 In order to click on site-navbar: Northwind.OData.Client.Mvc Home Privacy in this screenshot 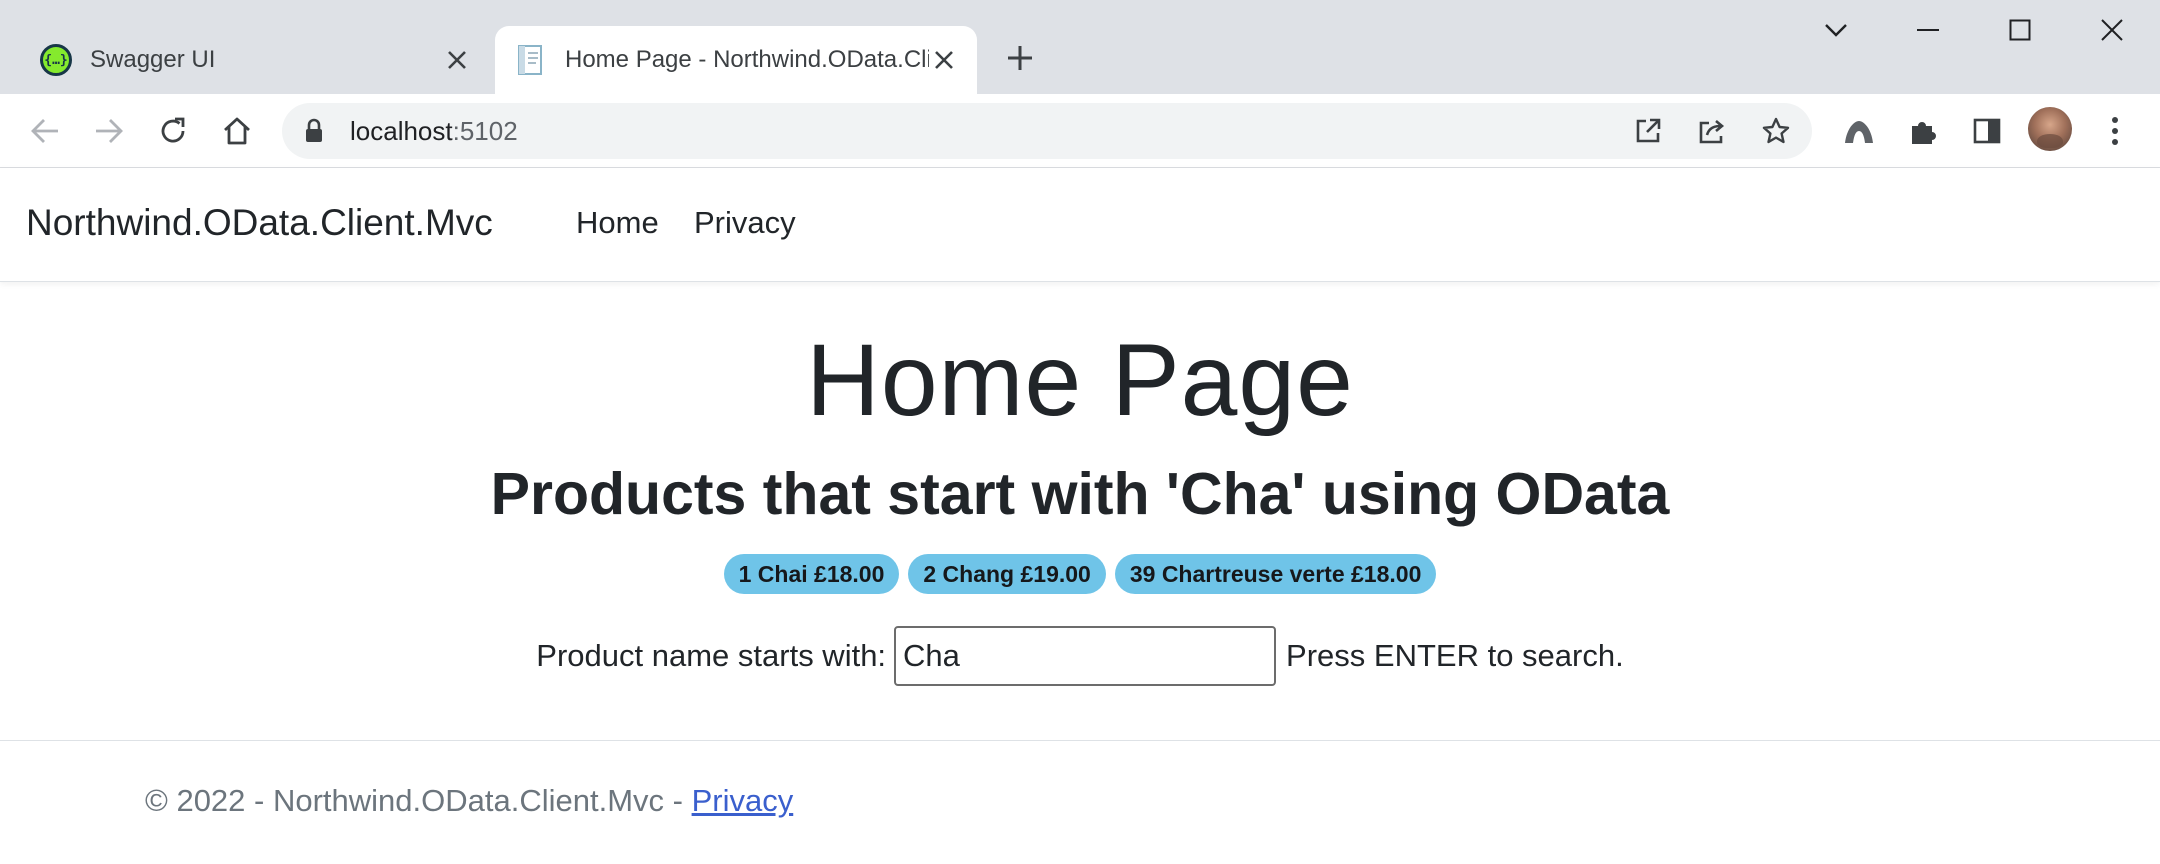, I will do `click(1080, 225)`.